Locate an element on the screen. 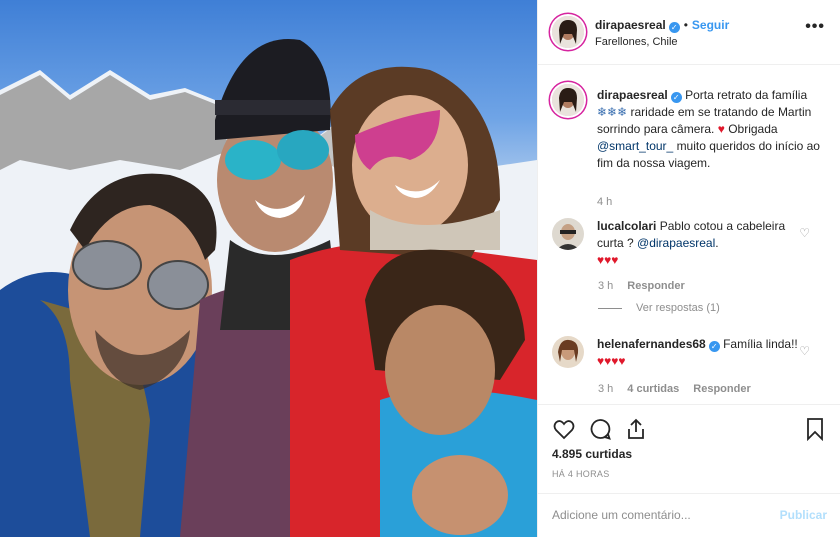 This screenshot has height=539, width=840. caption-text-3: Obrigada is located at coordinates (753, 129).